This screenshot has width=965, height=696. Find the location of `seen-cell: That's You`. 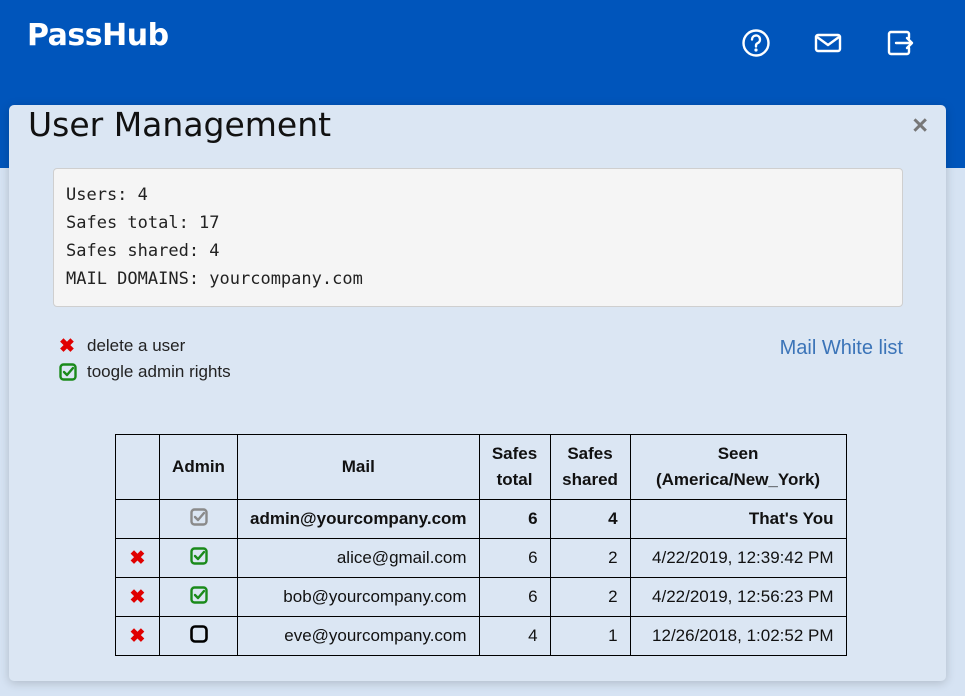

seen-cell: That's You is located at coordinates (738, 519).